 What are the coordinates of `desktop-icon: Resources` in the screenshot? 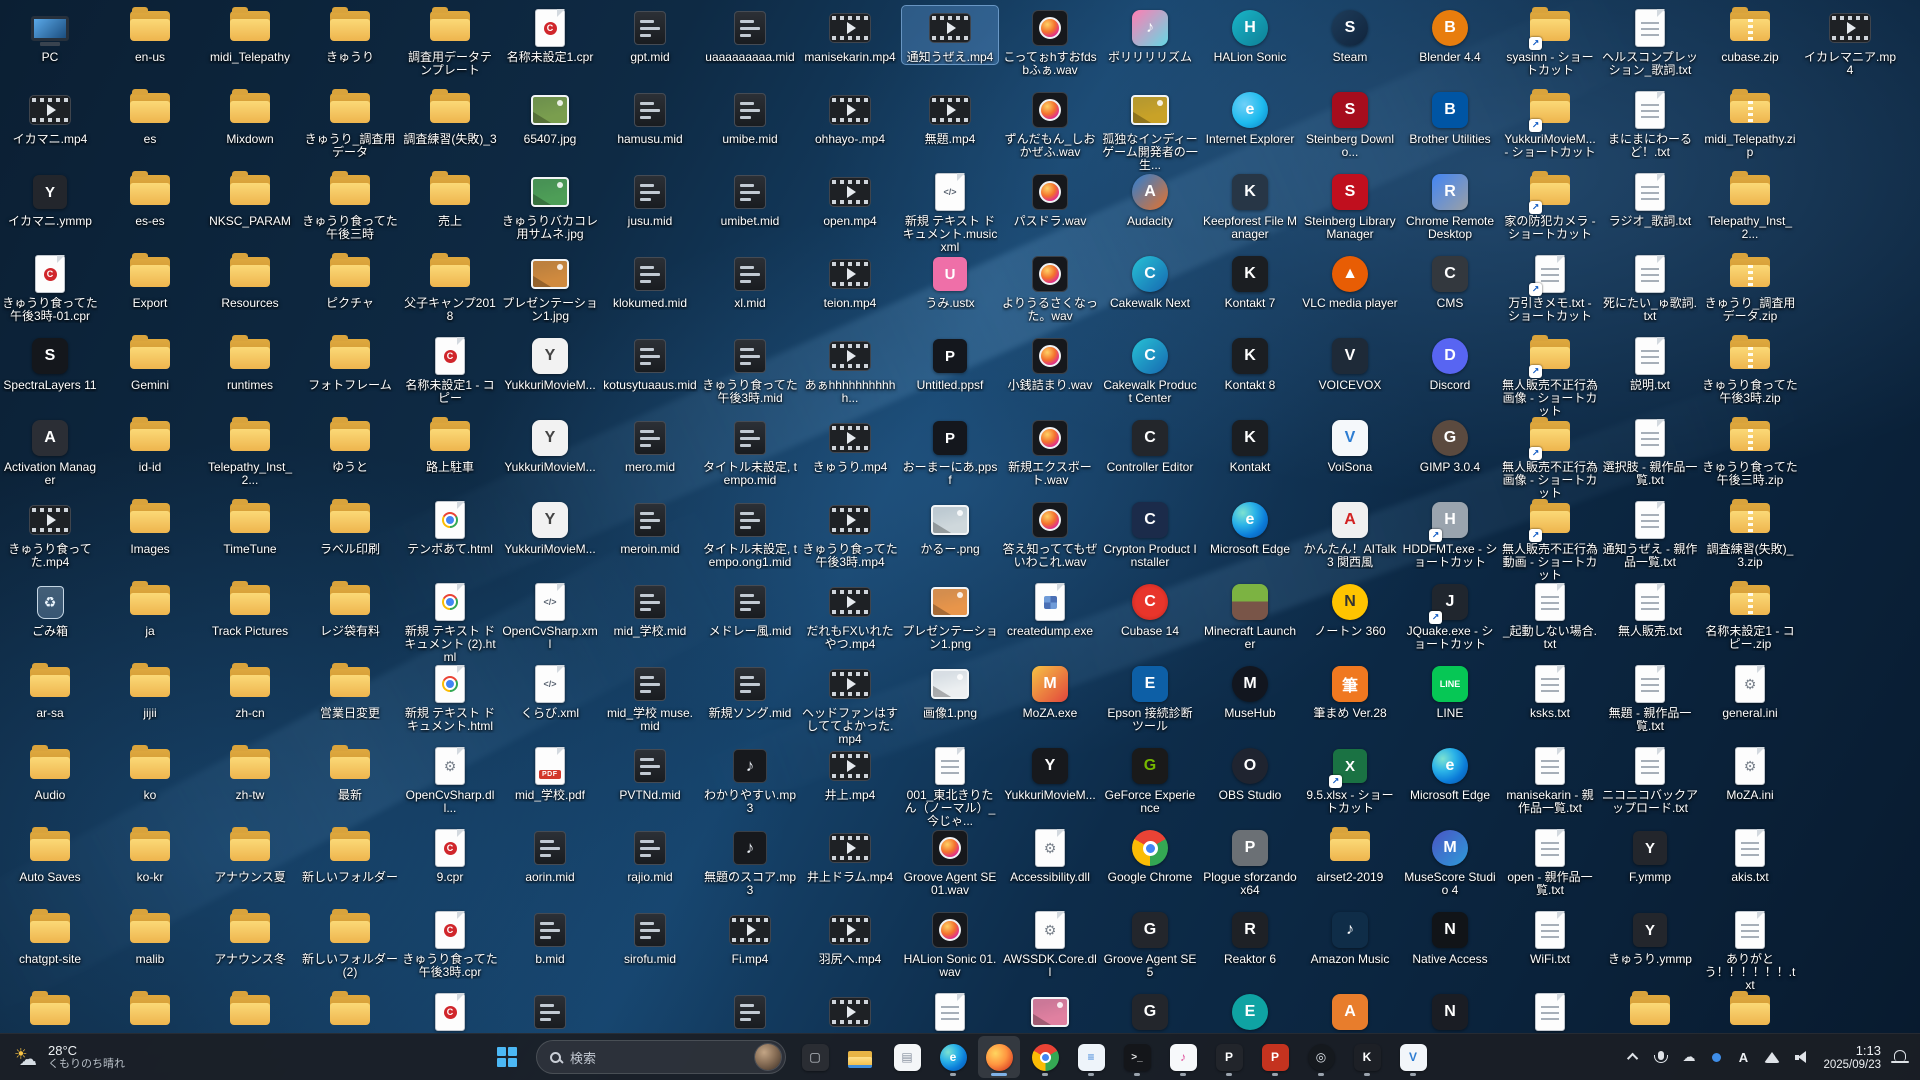 It's located at (250, 281).